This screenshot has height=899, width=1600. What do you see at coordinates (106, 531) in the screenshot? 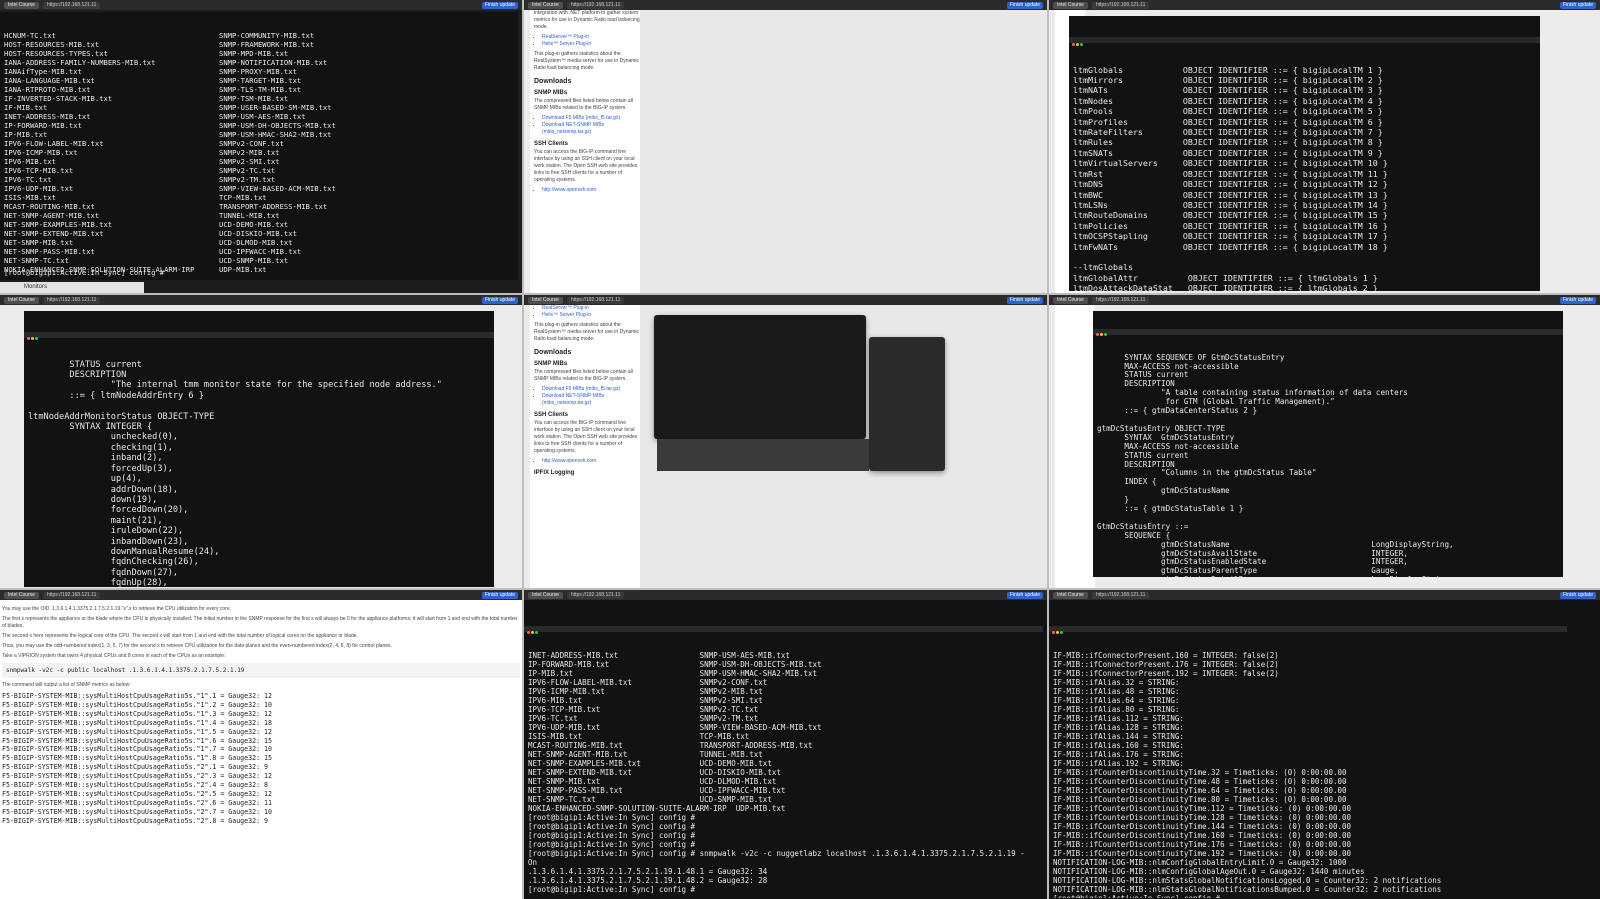
I see `terminal-line: iruleDown(22),` at bounding box center [106, 531].